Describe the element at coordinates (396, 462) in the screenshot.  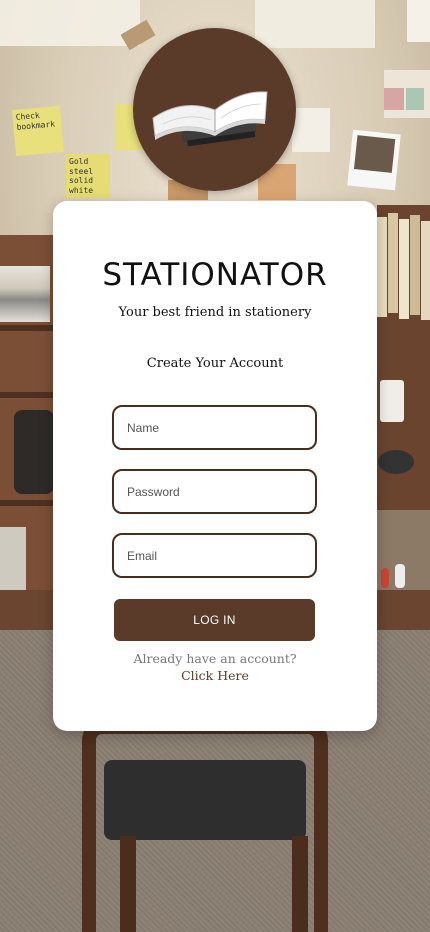
I see `lamp-base` at that location.